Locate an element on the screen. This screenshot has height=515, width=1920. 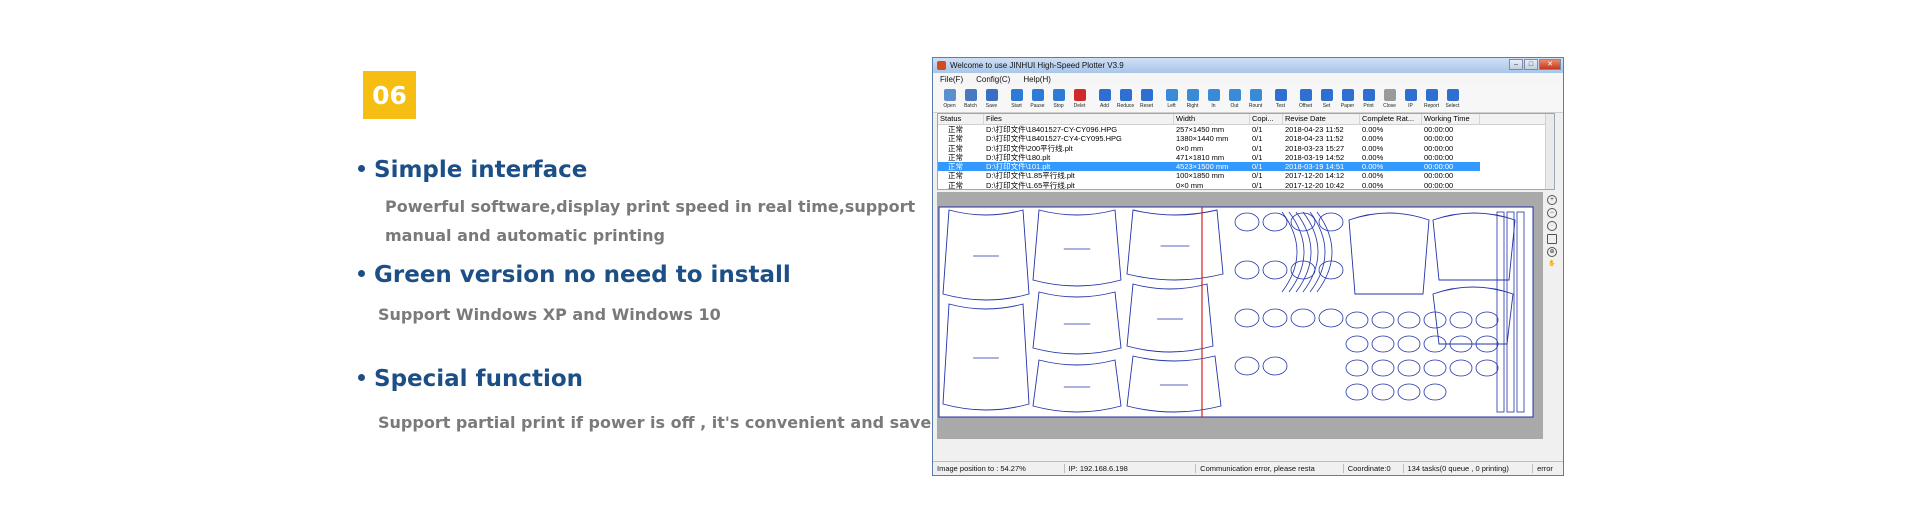
toolbar-button-paper: Paper is located at coordinates (1347, 98).